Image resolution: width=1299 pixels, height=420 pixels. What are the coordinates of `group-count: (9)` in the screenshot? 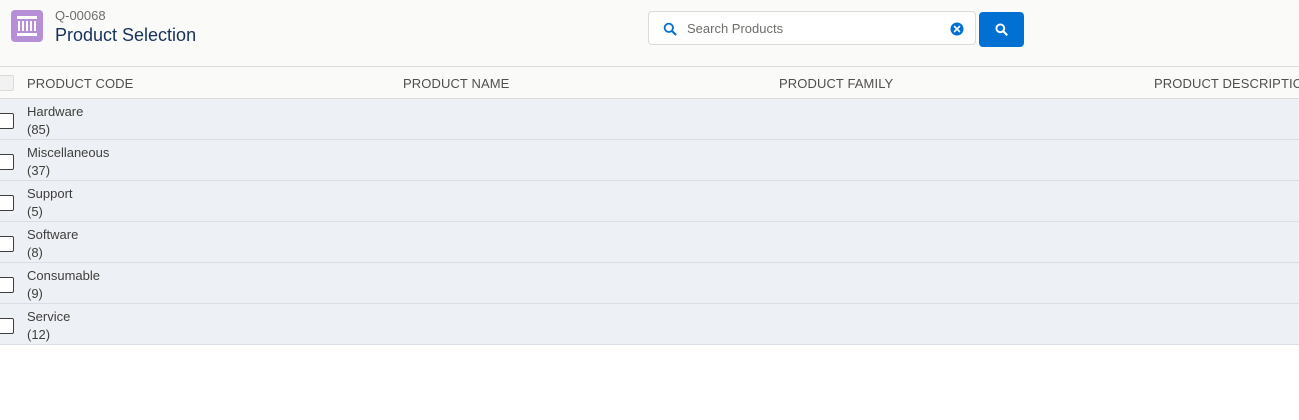 It's located at (35, 293).